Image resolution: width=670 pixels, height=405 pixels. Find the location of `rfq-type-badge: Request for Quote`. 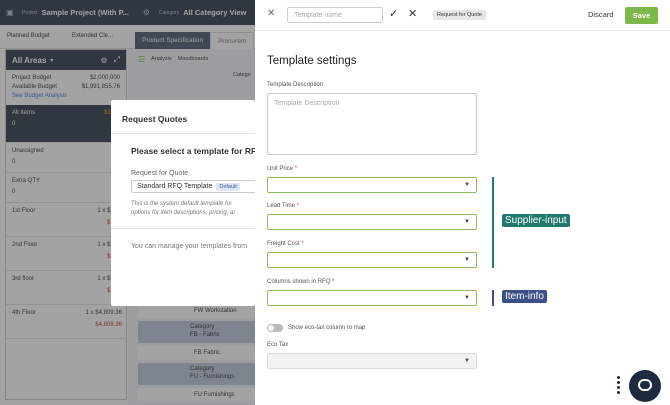

rfq-type-badge: Request for Quote is located at coordinates (459, 15).